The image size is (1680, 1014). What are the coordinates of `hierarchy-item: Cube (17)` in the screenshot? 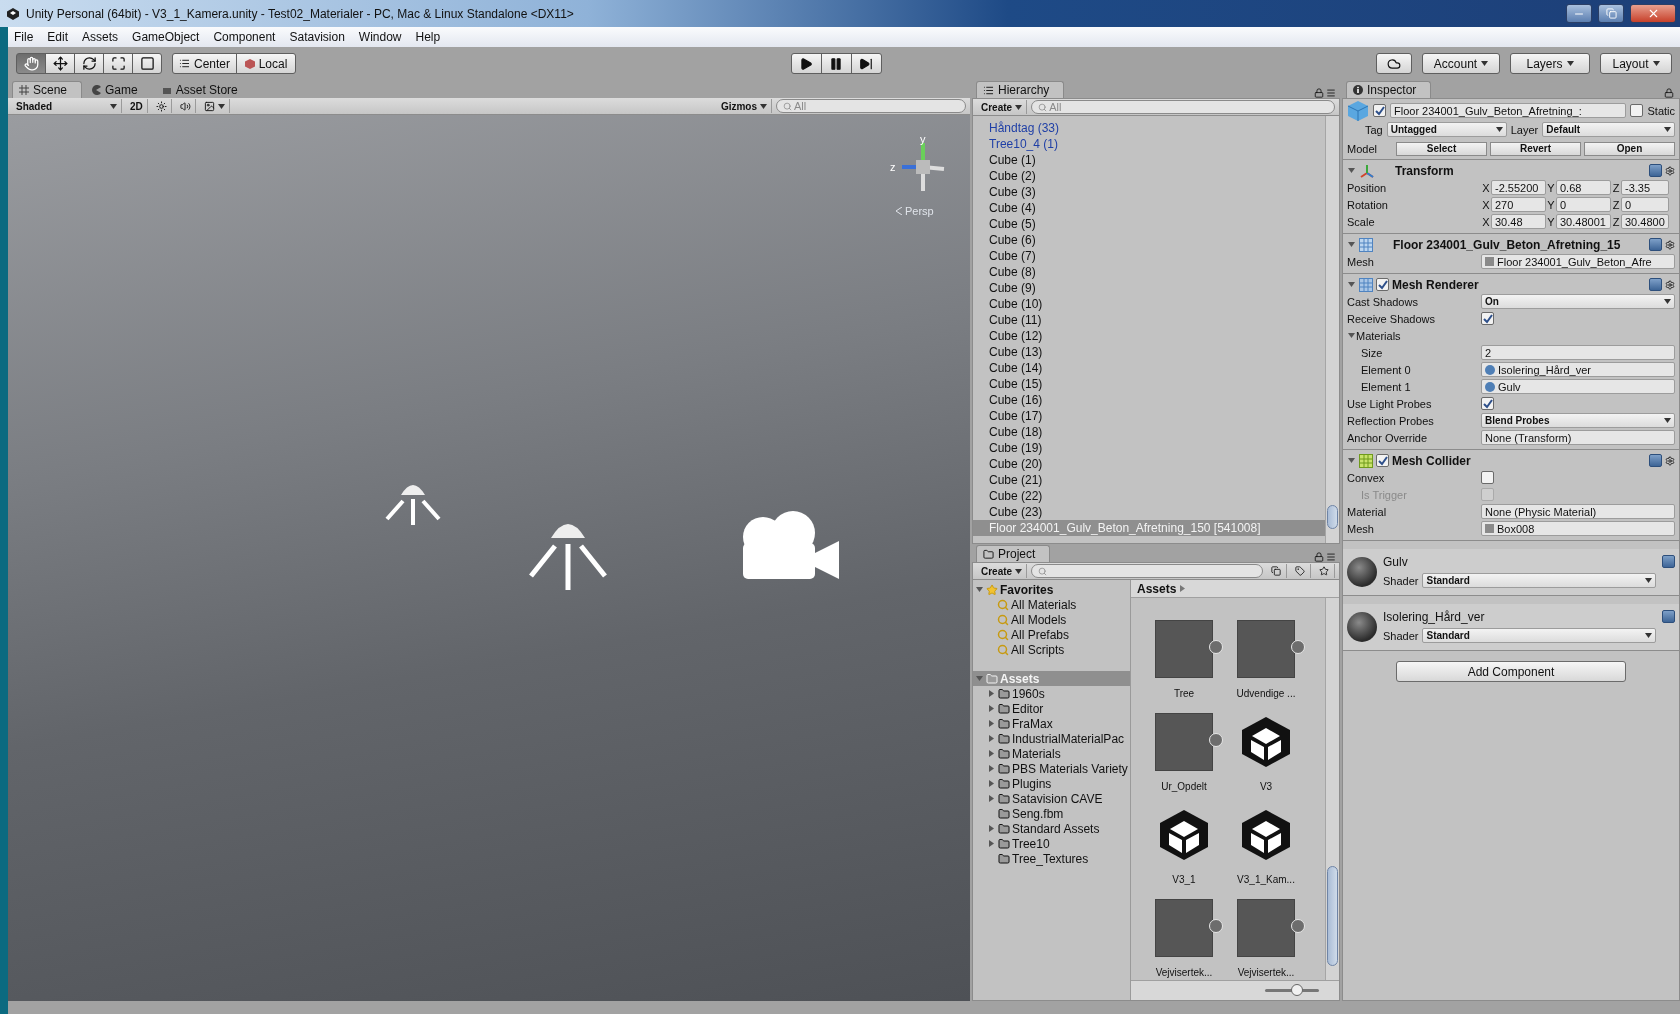 It's located at (1149, 416).